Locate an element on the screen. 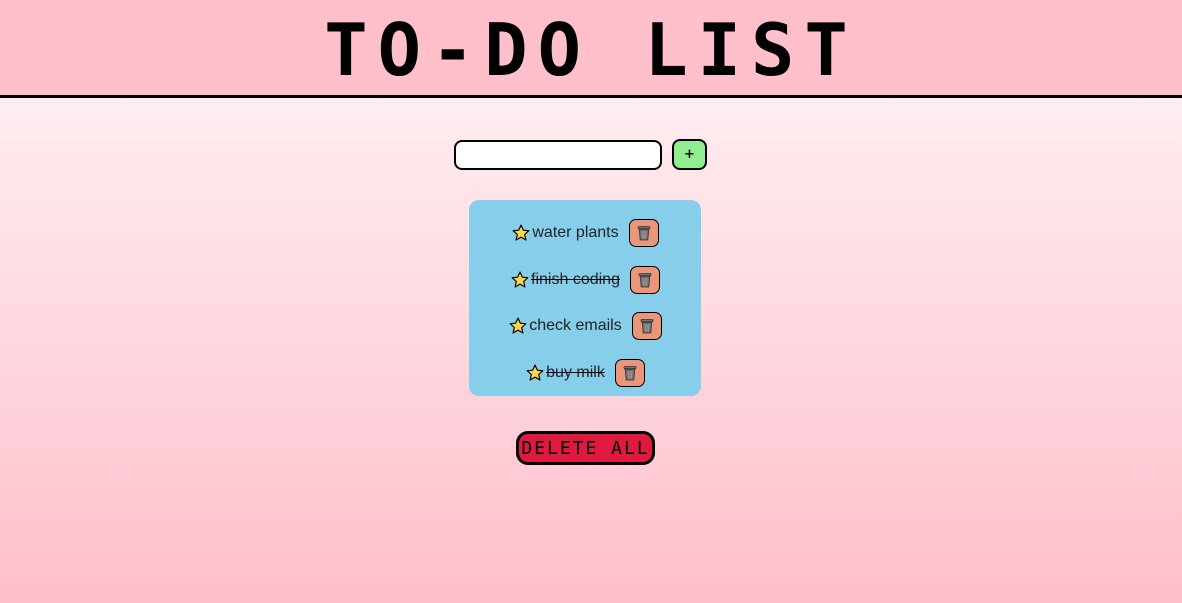 This screenshot has height=603, width=1182. page-title: TO-DO LIST is located at coordinates (591, 49).